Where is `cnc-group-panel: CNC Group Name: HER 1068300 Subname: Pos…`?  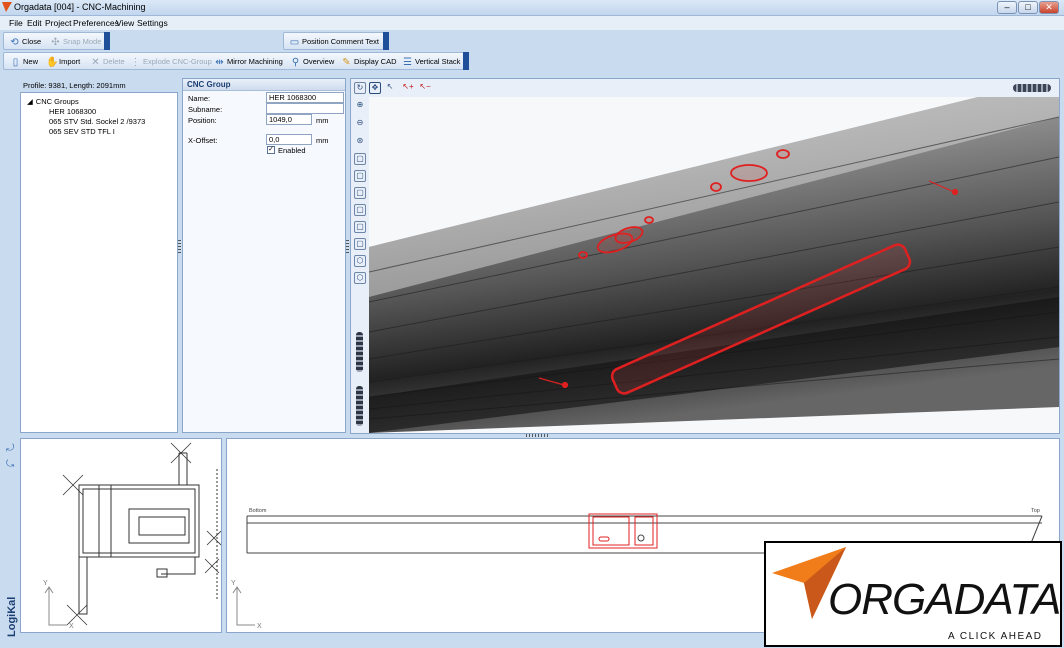
cnc-group-panel: CNC Group Name: HER 1068300 Subname: Pos… is located at coordinates (264, 255).